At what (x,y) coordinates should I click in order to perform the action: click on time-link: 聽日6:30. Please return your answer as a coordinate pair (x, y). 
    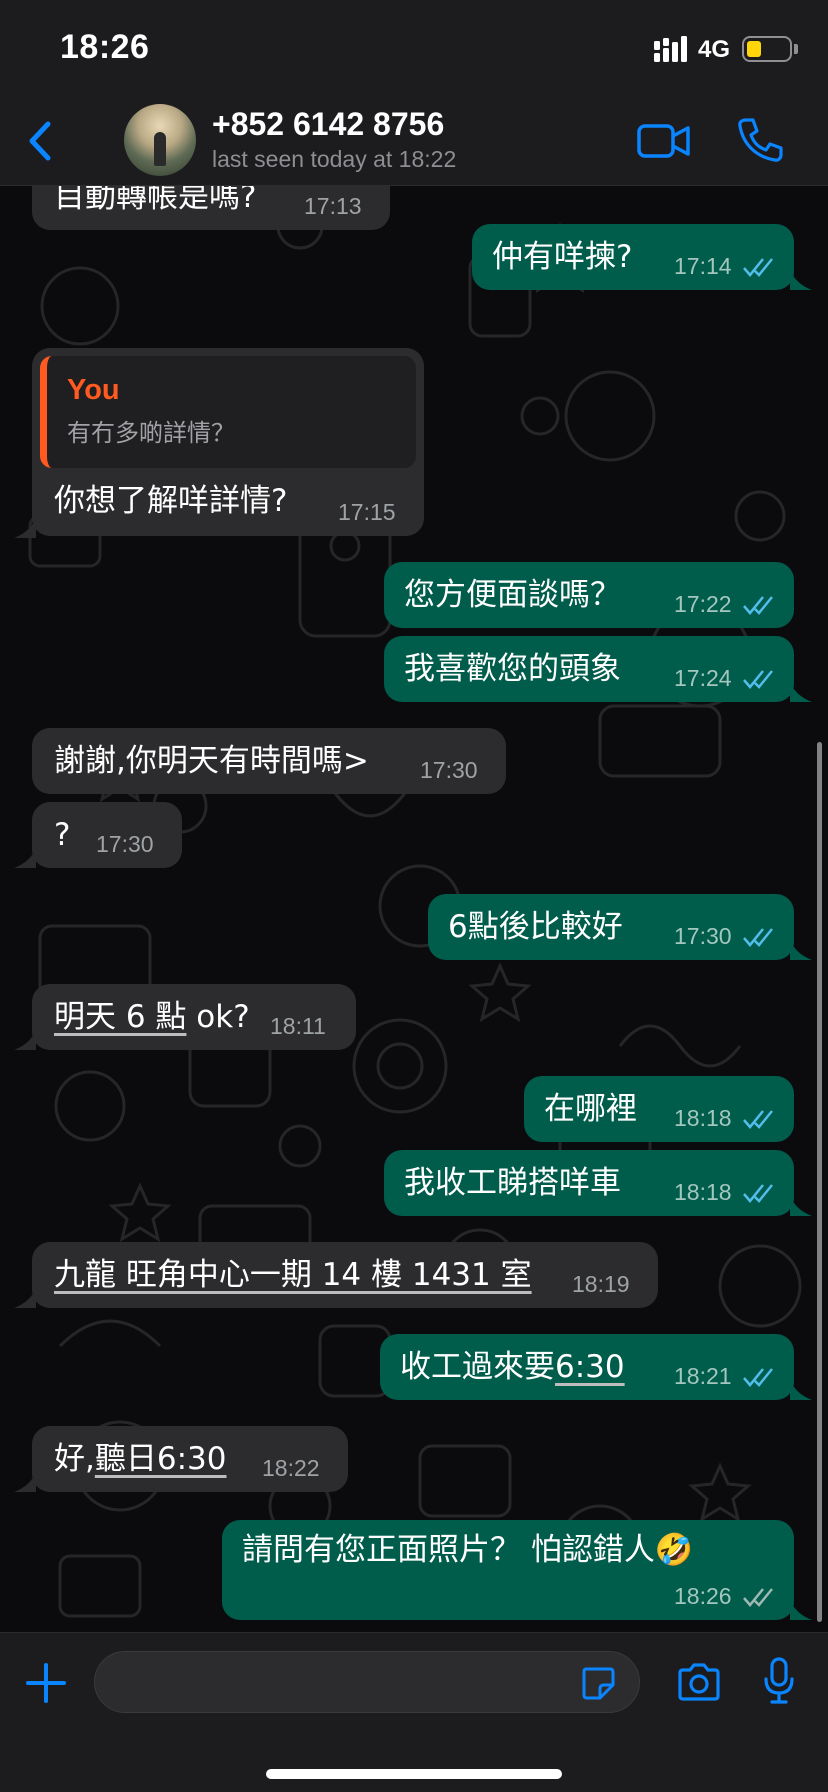
    Looking at the image, I should click on (161, 1459).